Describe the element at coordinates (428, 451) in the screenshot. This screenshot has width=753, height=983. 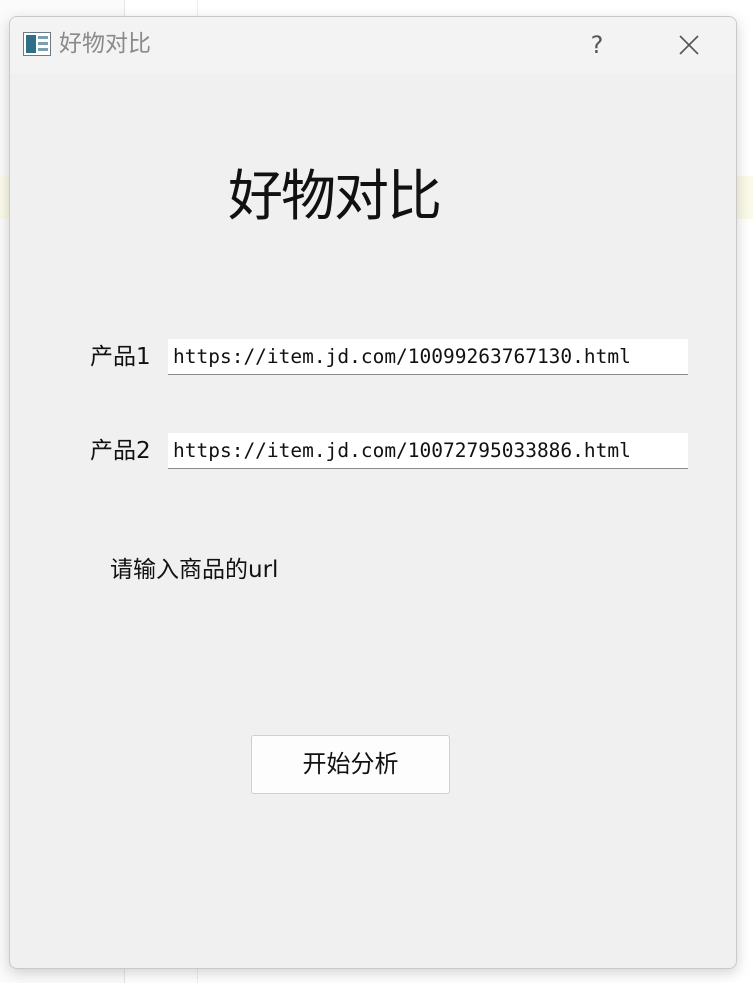
I see `product2-url-input: https://item.jd.com/10072795033886.html` at that location.